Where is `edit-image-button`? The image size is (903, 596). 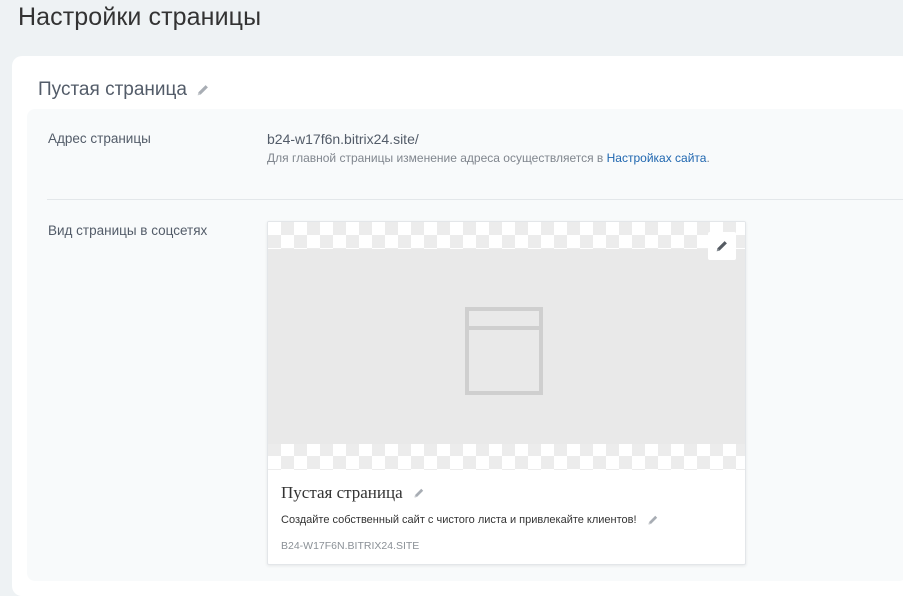
edit-image-button is located at coordinates (722, 246).